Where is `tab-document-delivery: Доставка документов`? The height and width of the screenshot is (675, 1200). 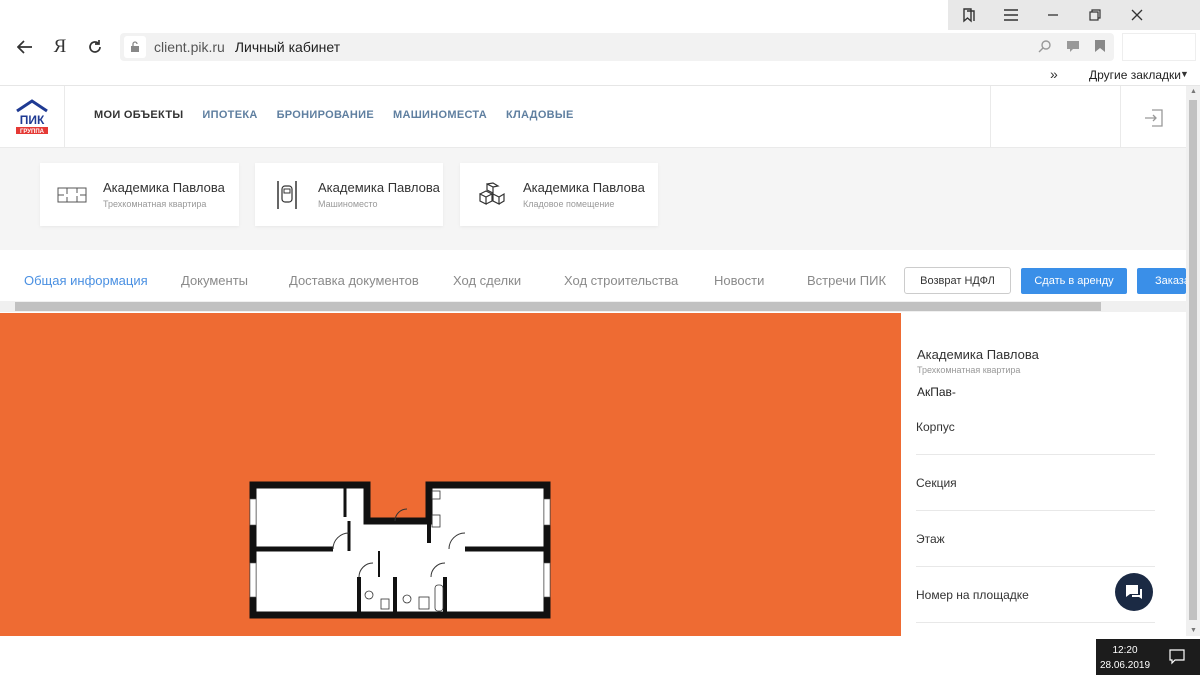
tab-document-delivery: Доставка документов is located at coordinates (354, 280).